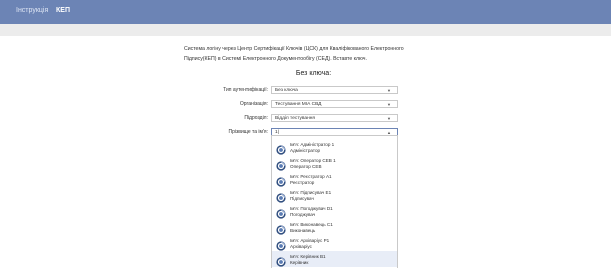 The width and height of the screenshot is (611, 268). I want to click on department-label: Підрозділ:, so click(256, 118).